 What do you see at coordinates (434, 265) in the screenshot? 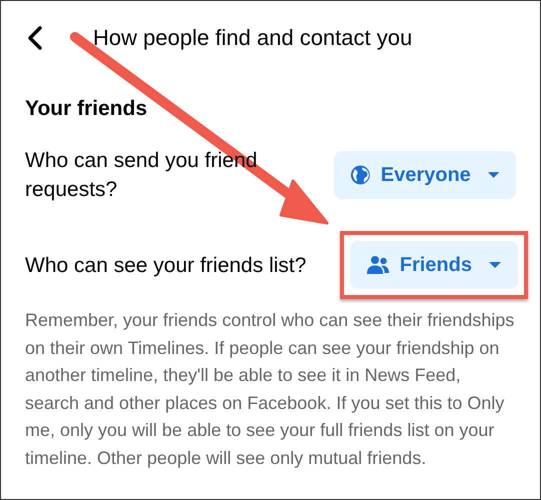
I see `audience-dropdown: Friends` at bounding box center [434, 265].